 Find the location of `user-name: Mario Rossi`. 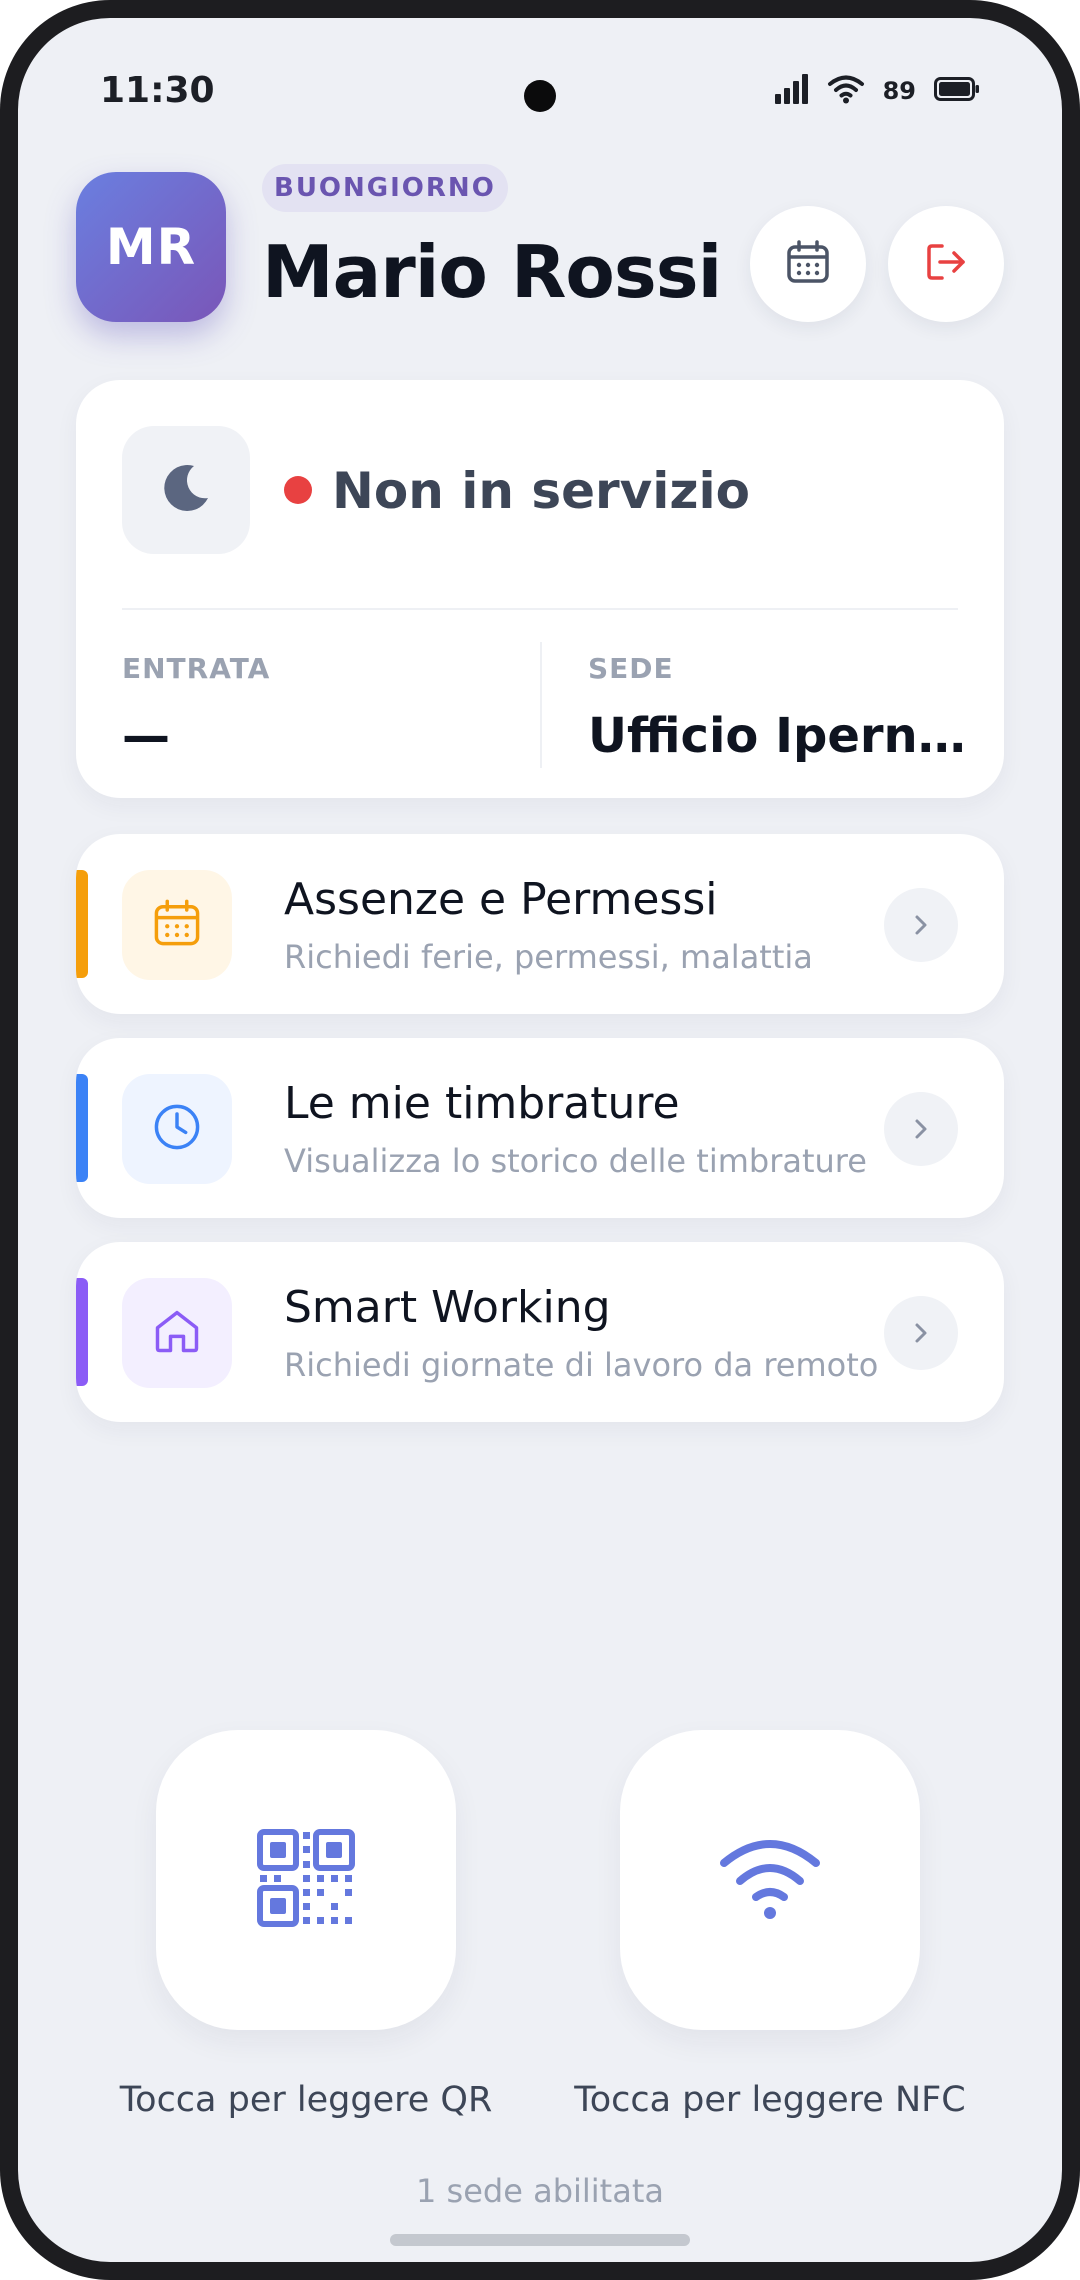

user-name: Mario Rossi is located at coordinates (492, 272).